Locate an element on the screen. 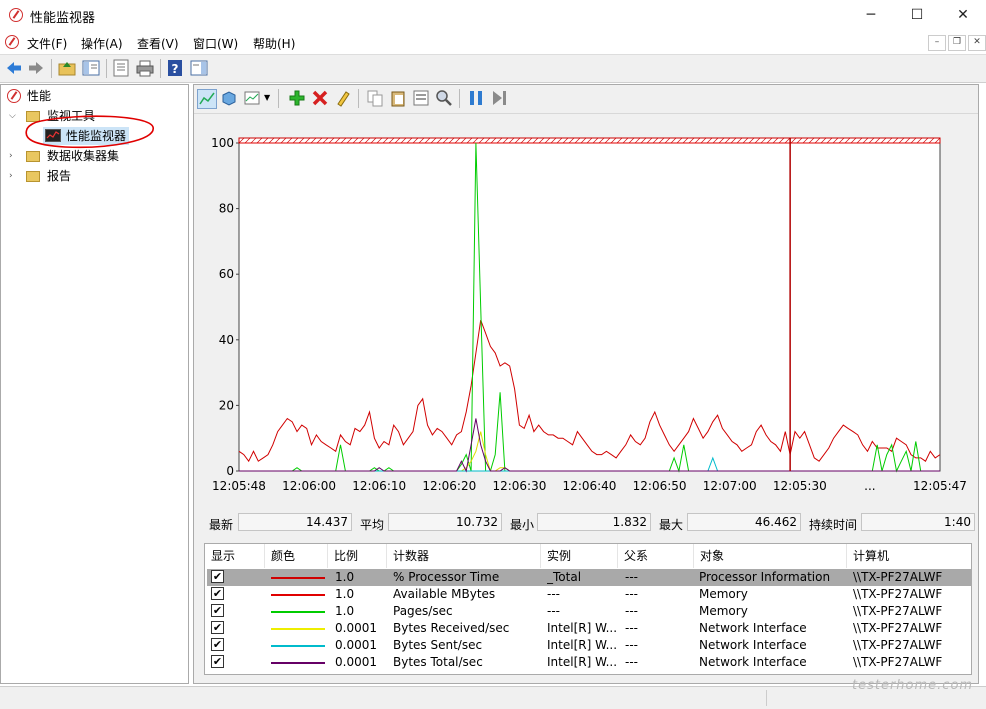 The height and width of the screenshot is (709, 986). help-icon: ? is located at coordinates (175, 68).